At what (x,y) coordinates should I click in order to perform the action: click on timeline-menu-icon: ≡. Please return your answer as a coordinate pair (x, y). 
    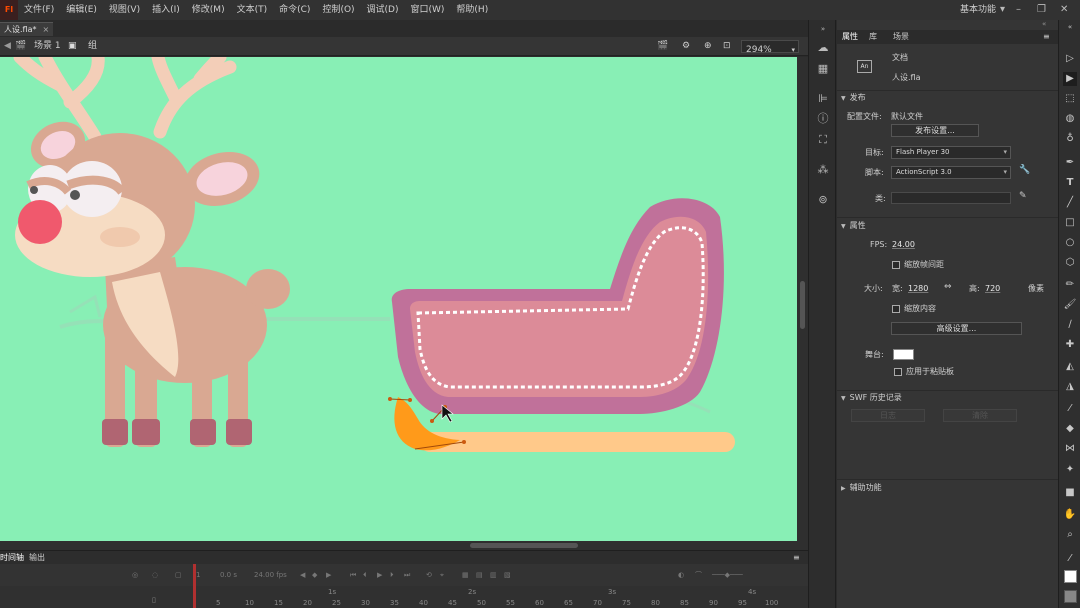
    Looking at the image, I should click on (796, 558).